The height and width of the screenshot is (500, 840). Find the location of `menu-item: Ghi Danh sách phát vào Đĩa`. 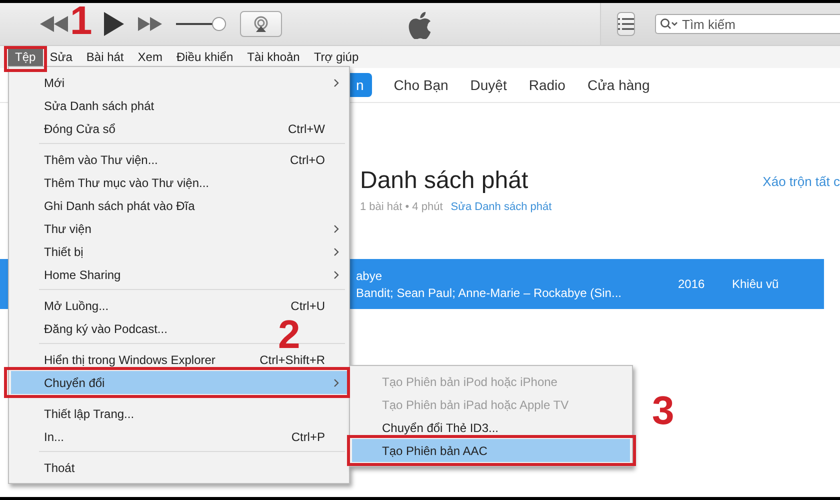

menu-item: Ghi Danh sách phát vào Đĩa is located at coordinates (119, 205).